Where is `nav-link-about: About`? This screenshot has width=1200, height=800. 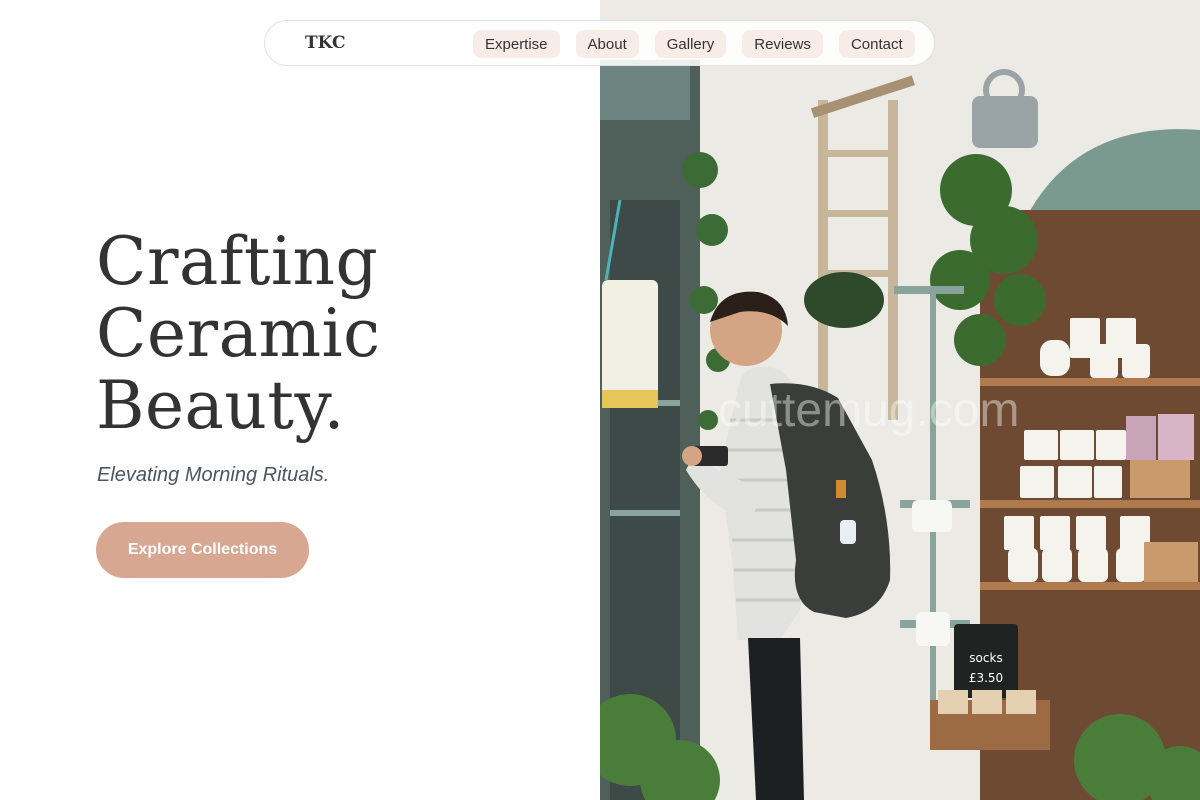 nav-link-about: About is located at coordinates (607, 44).